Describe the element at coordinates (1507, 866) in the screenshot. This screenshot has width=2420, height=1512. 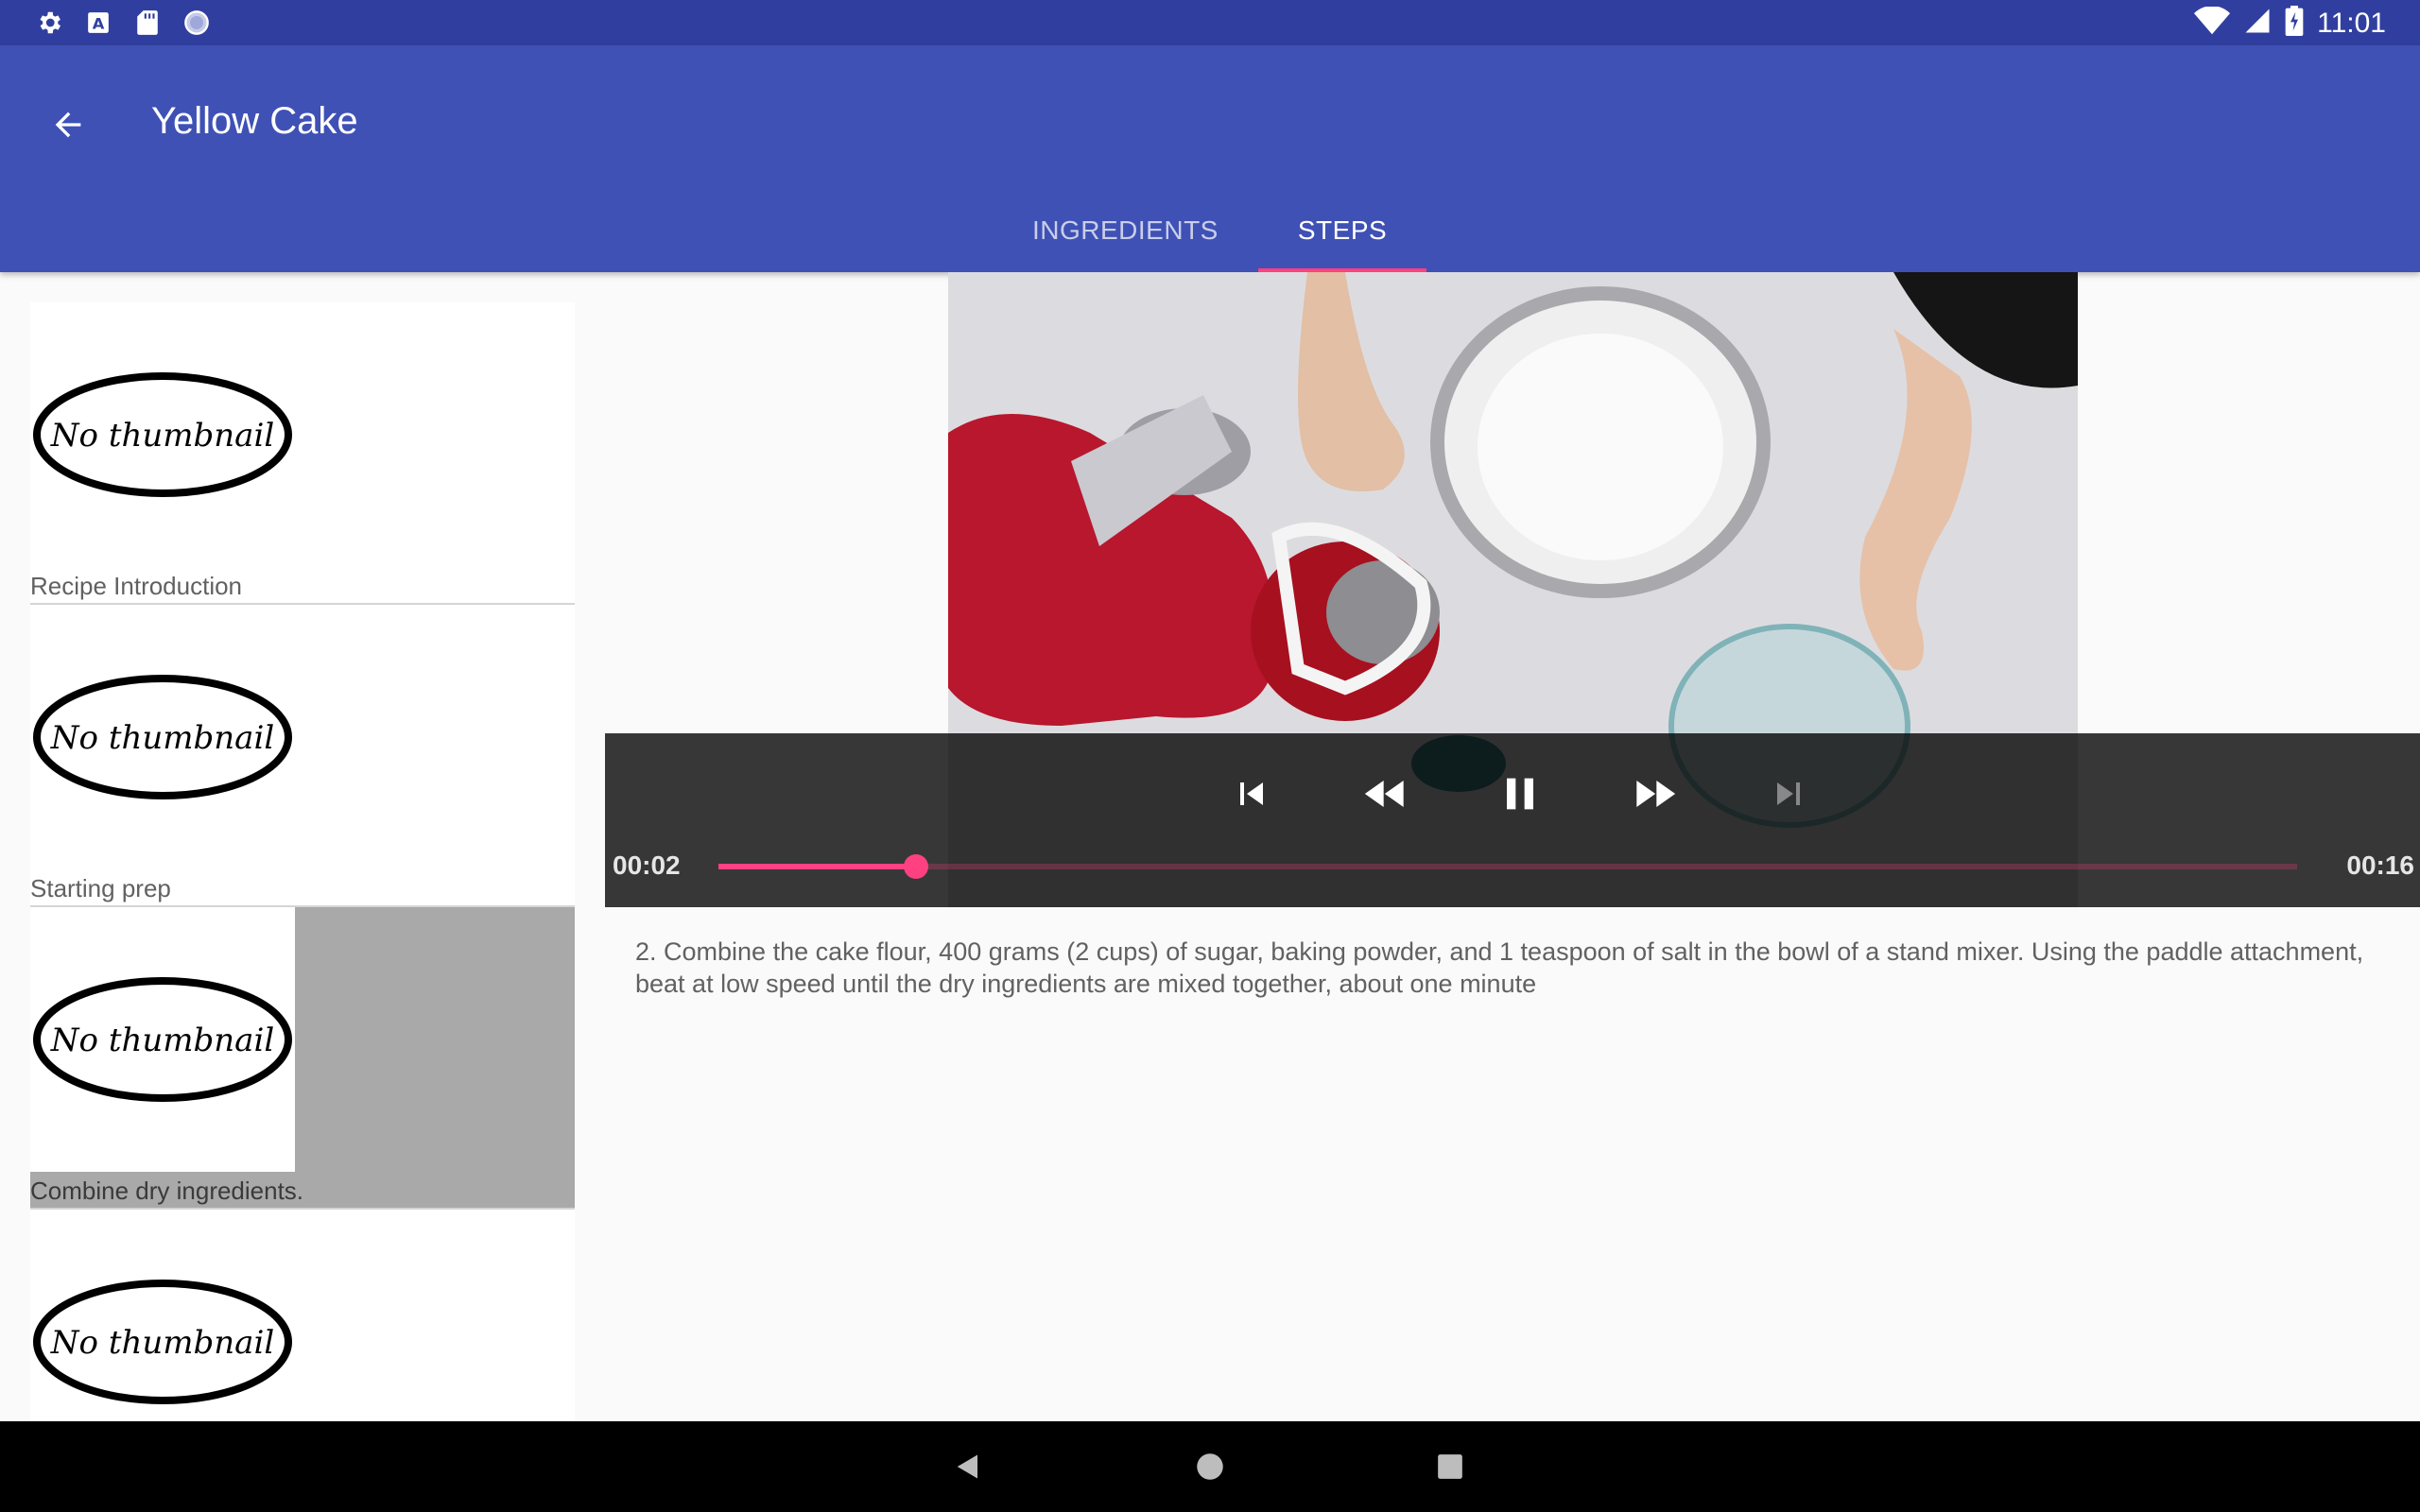
I see `seek-bar` at that location.